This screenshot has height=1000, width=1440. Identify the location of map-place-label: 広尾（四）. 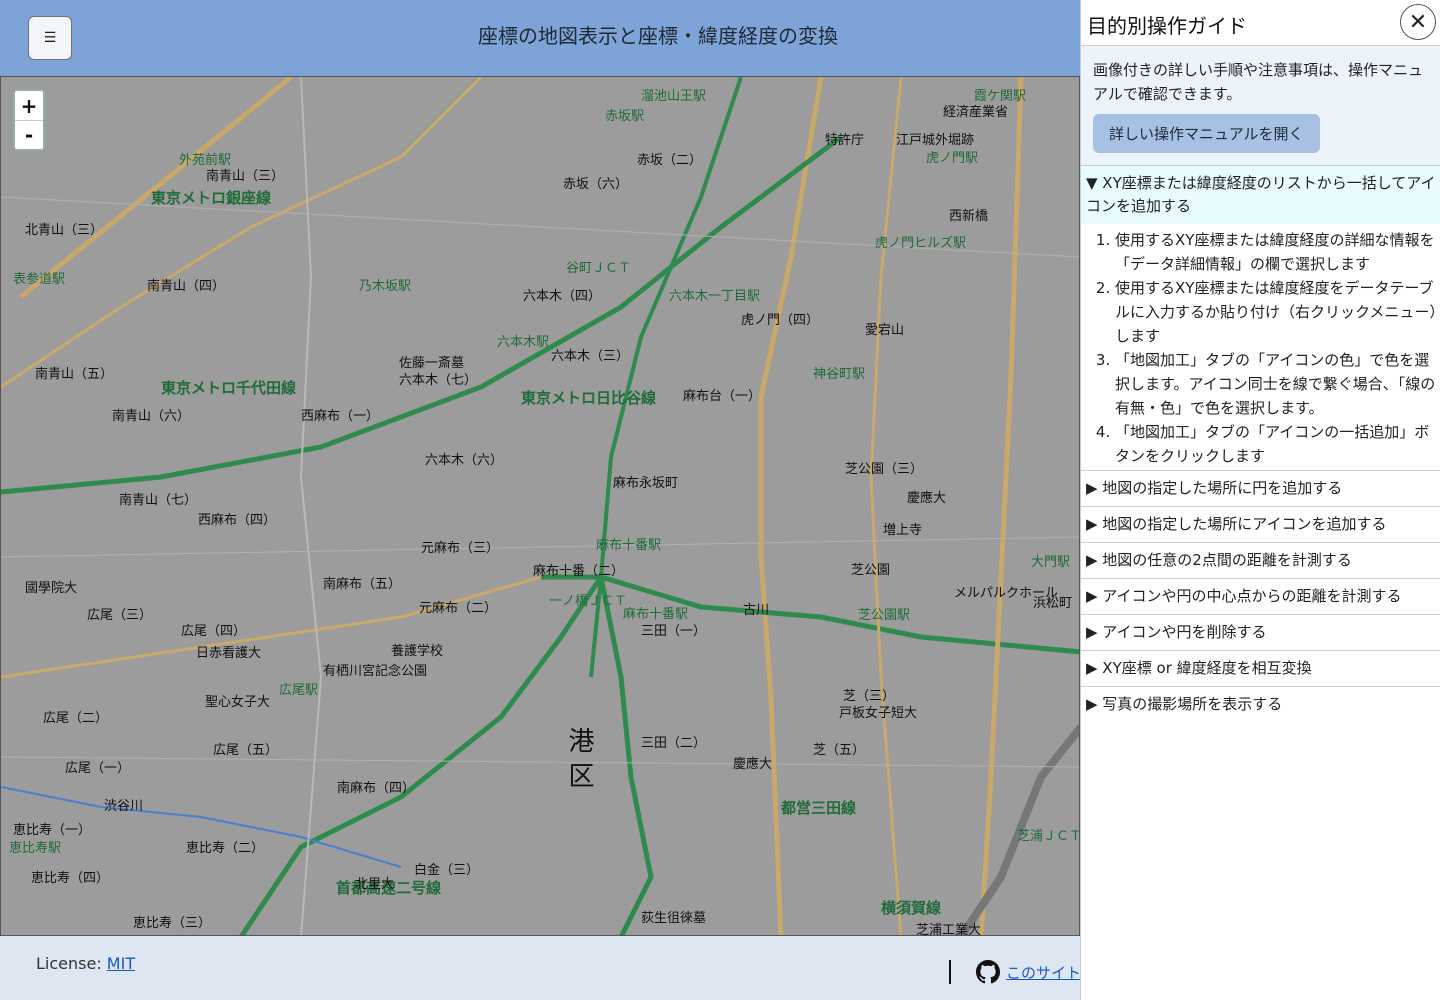
(214, 631).